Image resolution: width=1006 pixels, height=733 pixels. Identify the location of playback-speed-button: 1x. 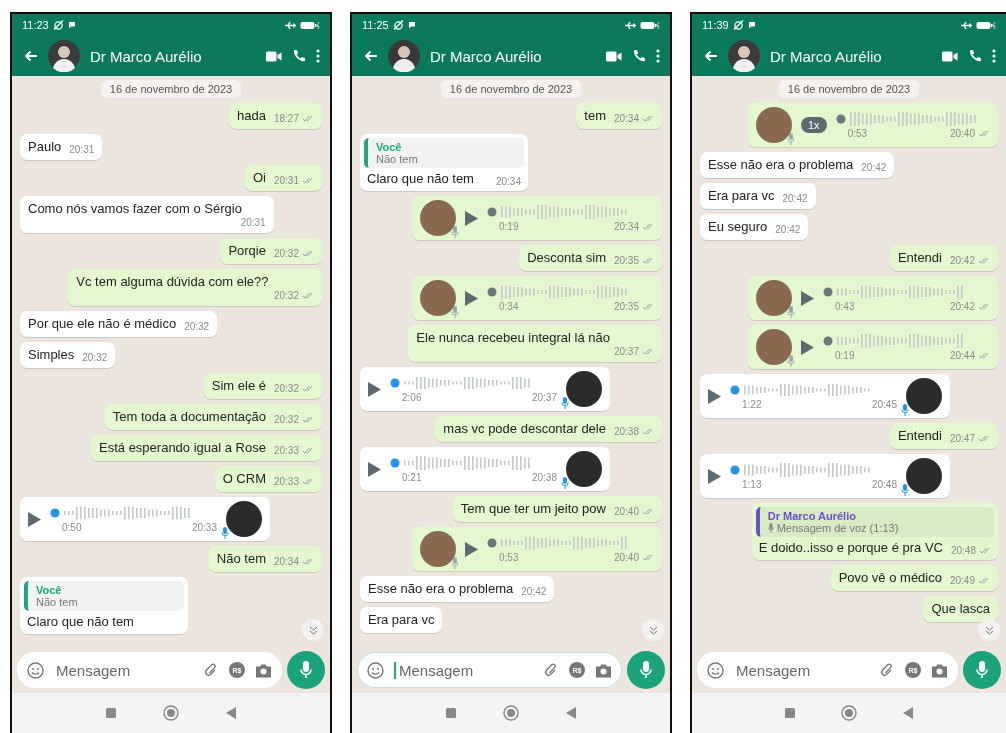
(814, 125).